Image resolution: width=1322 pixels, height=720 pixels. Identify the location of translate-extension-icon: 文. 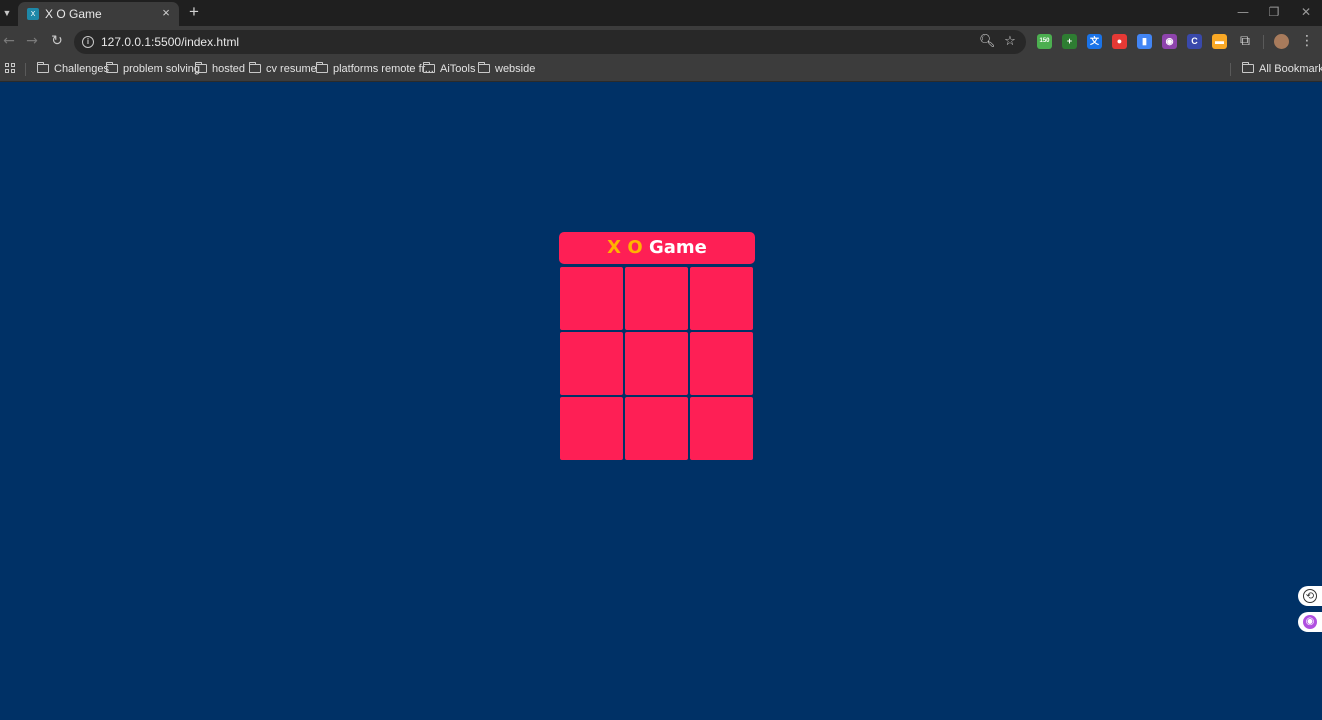
(1094, 41).